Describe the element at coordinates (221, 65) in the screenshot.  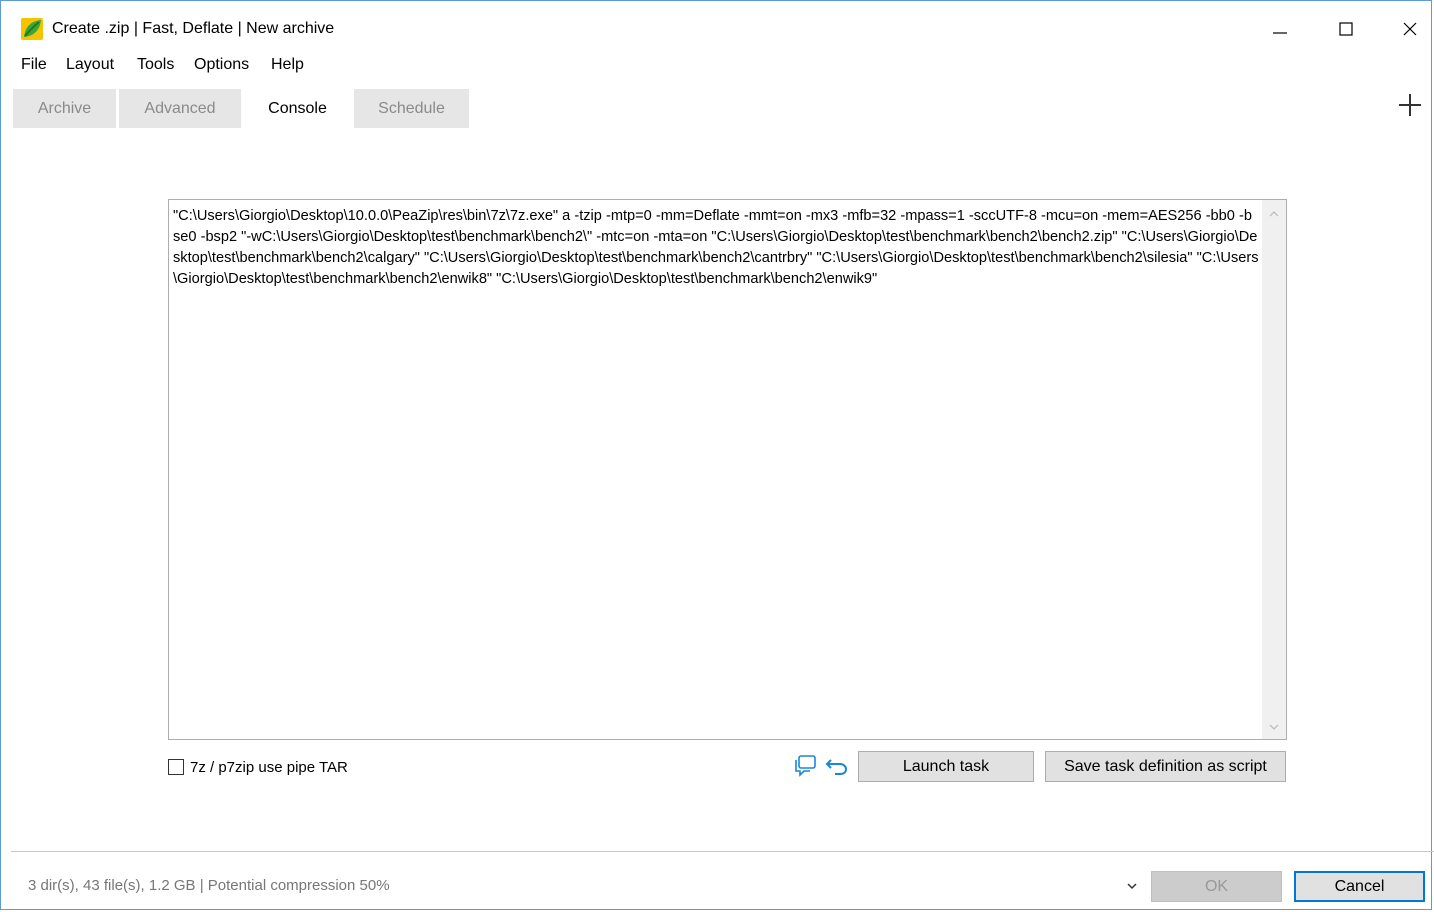
I see `menu-options: Options` at that location.